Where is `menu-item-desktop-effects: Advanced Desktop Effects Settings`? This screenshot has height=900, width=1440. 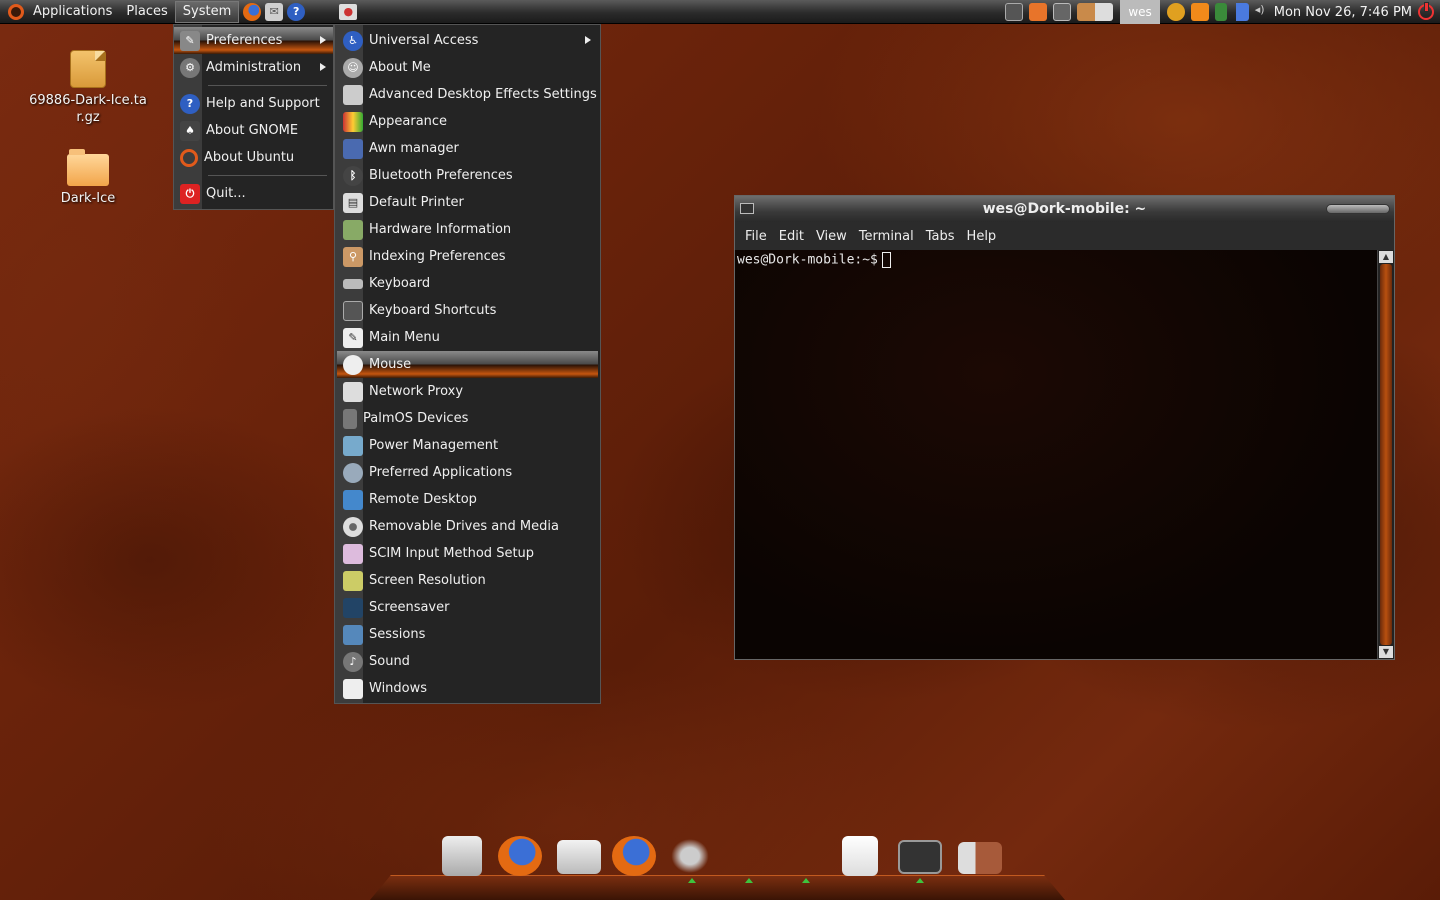 menu-item-desktop-effects: Advanced Desktop Effects Settings is located at coordinates (467, 94).